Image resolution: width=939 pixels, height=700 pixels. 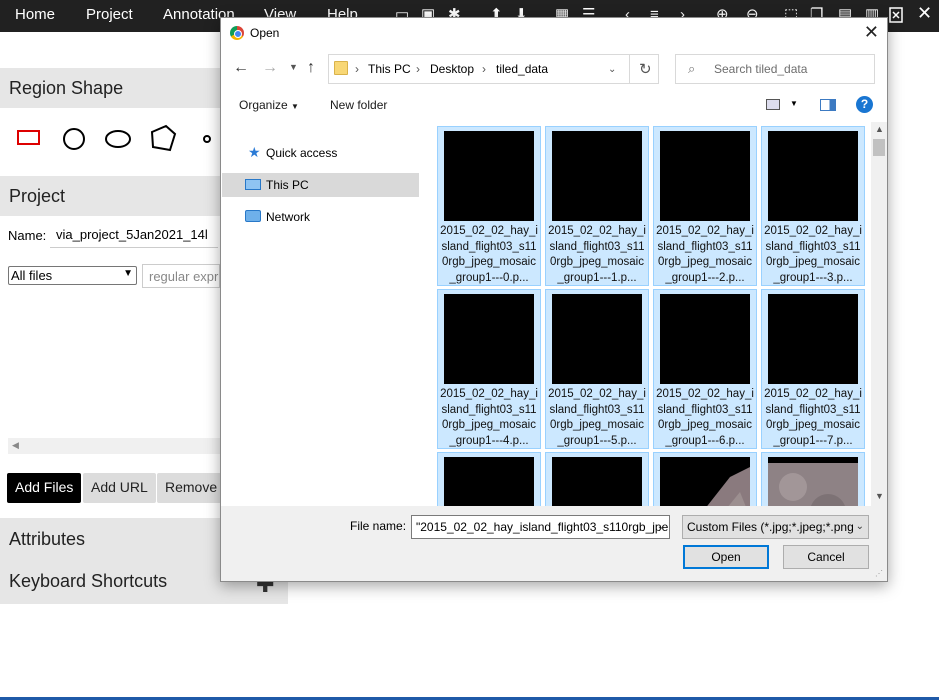 I want to click on point-shape-icon, so click(x=207, y=139).